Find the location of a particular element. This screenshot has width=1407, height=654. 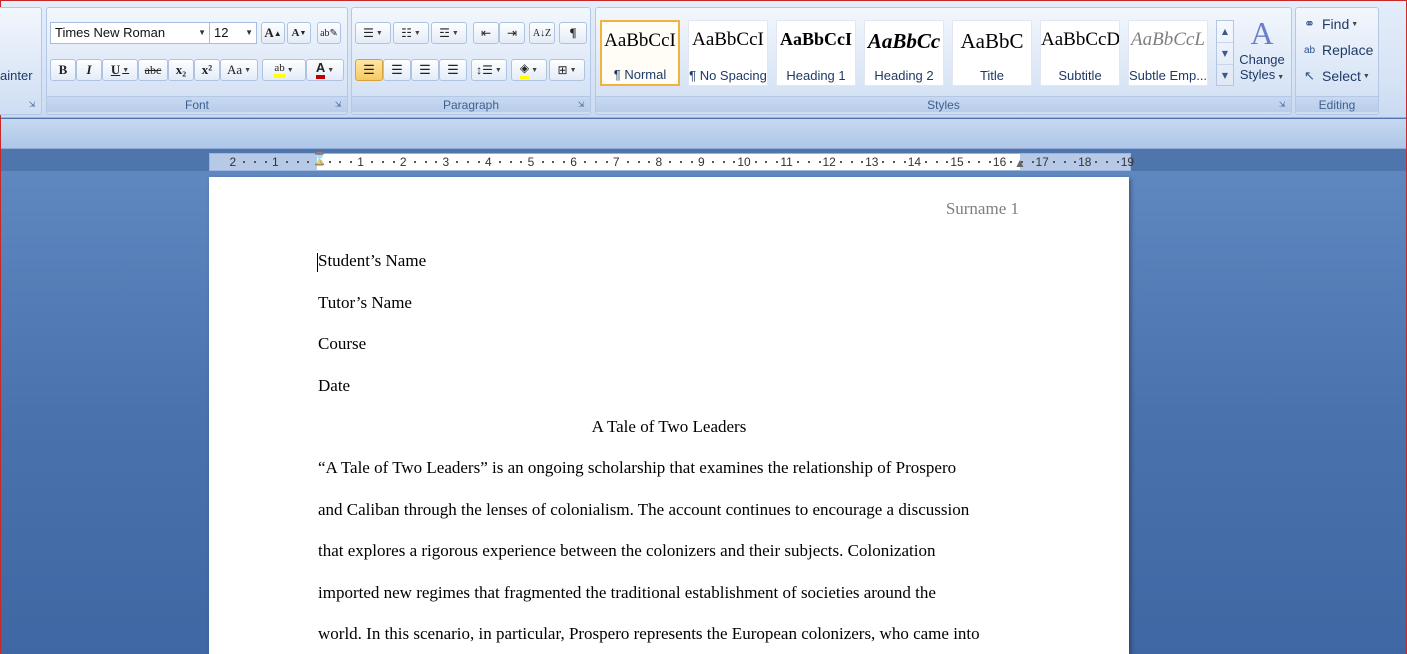

change-styles-button: A Change Styles ▼ is located at coordinates (1262, 54).